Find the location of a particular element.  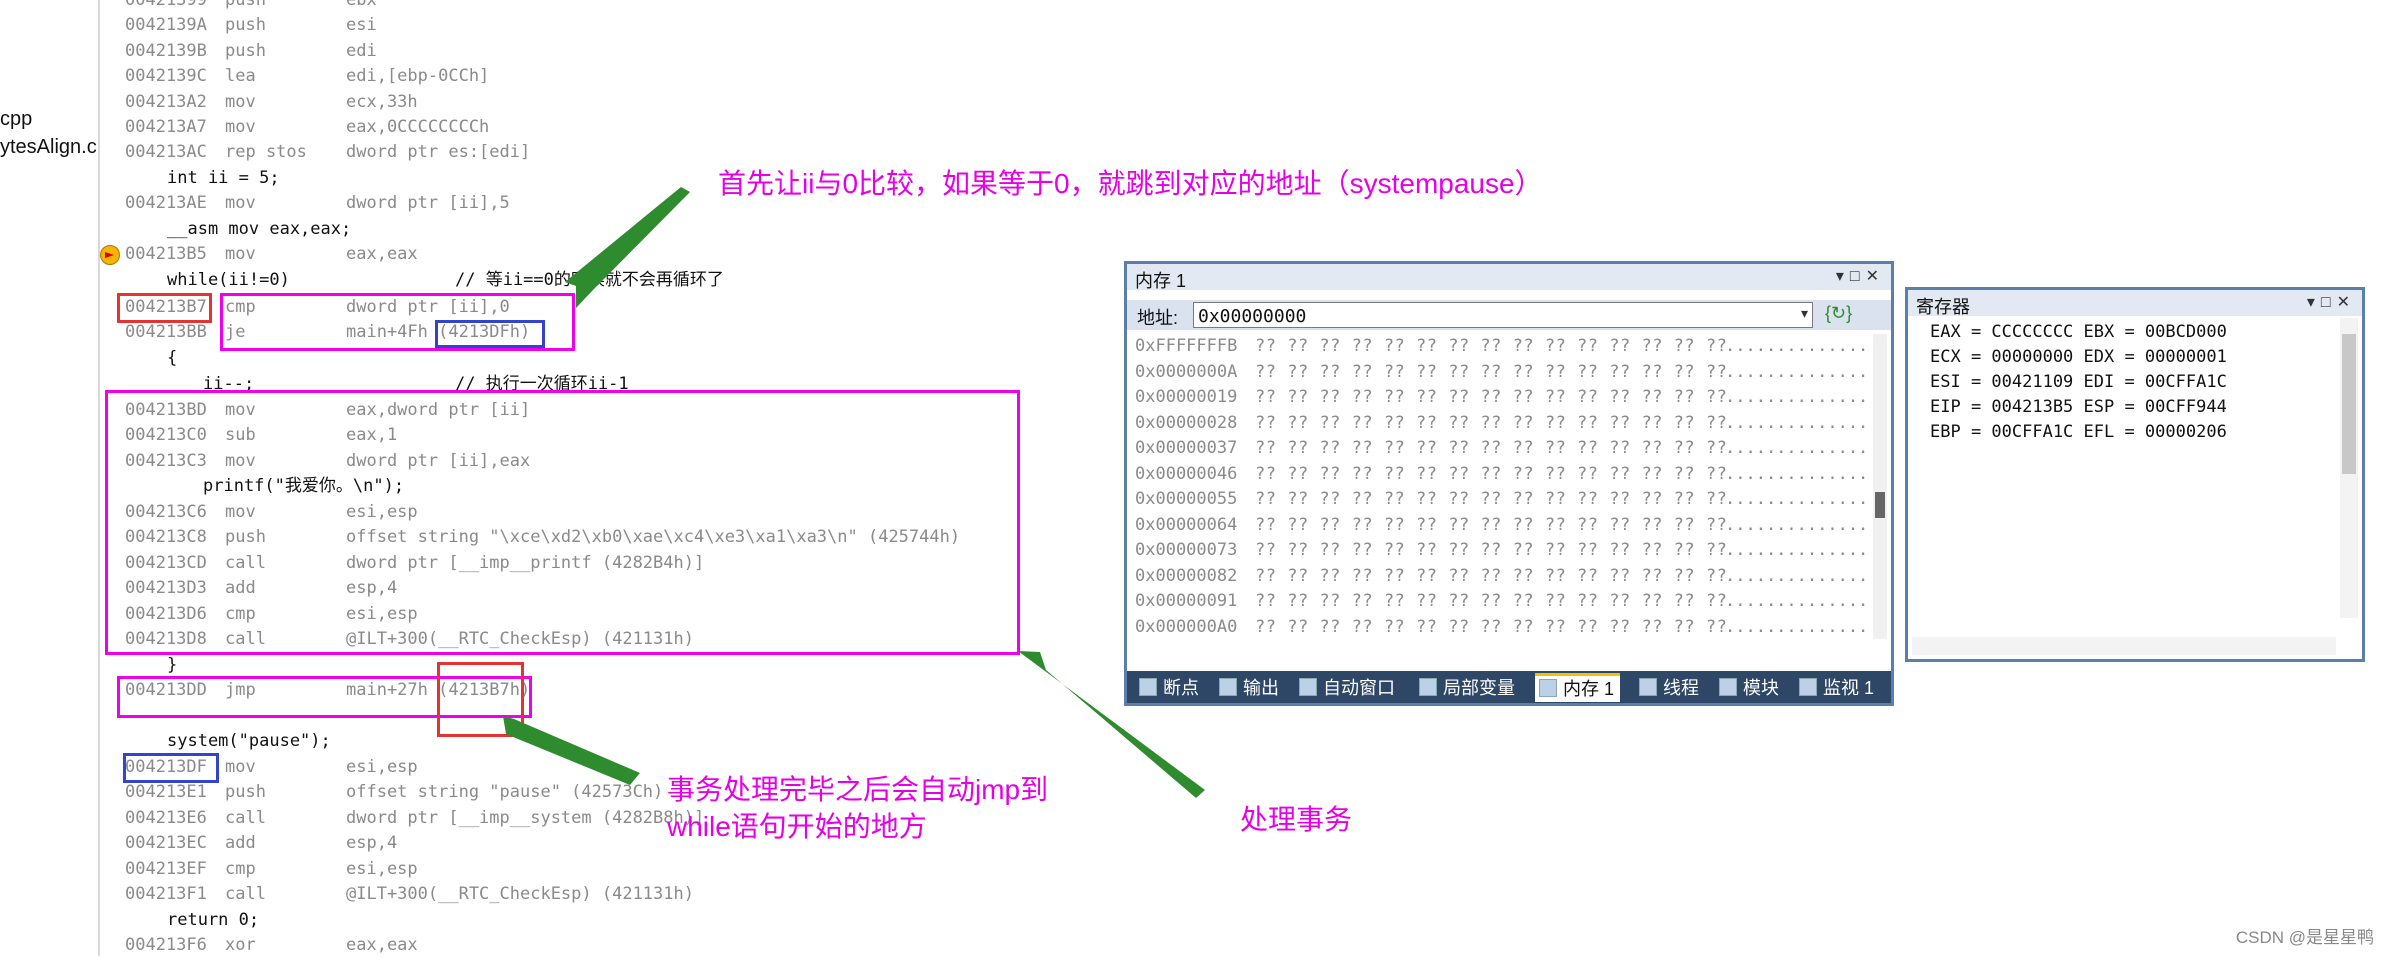

tab-7: 监视 1 is located at coordinates (1834, 688).